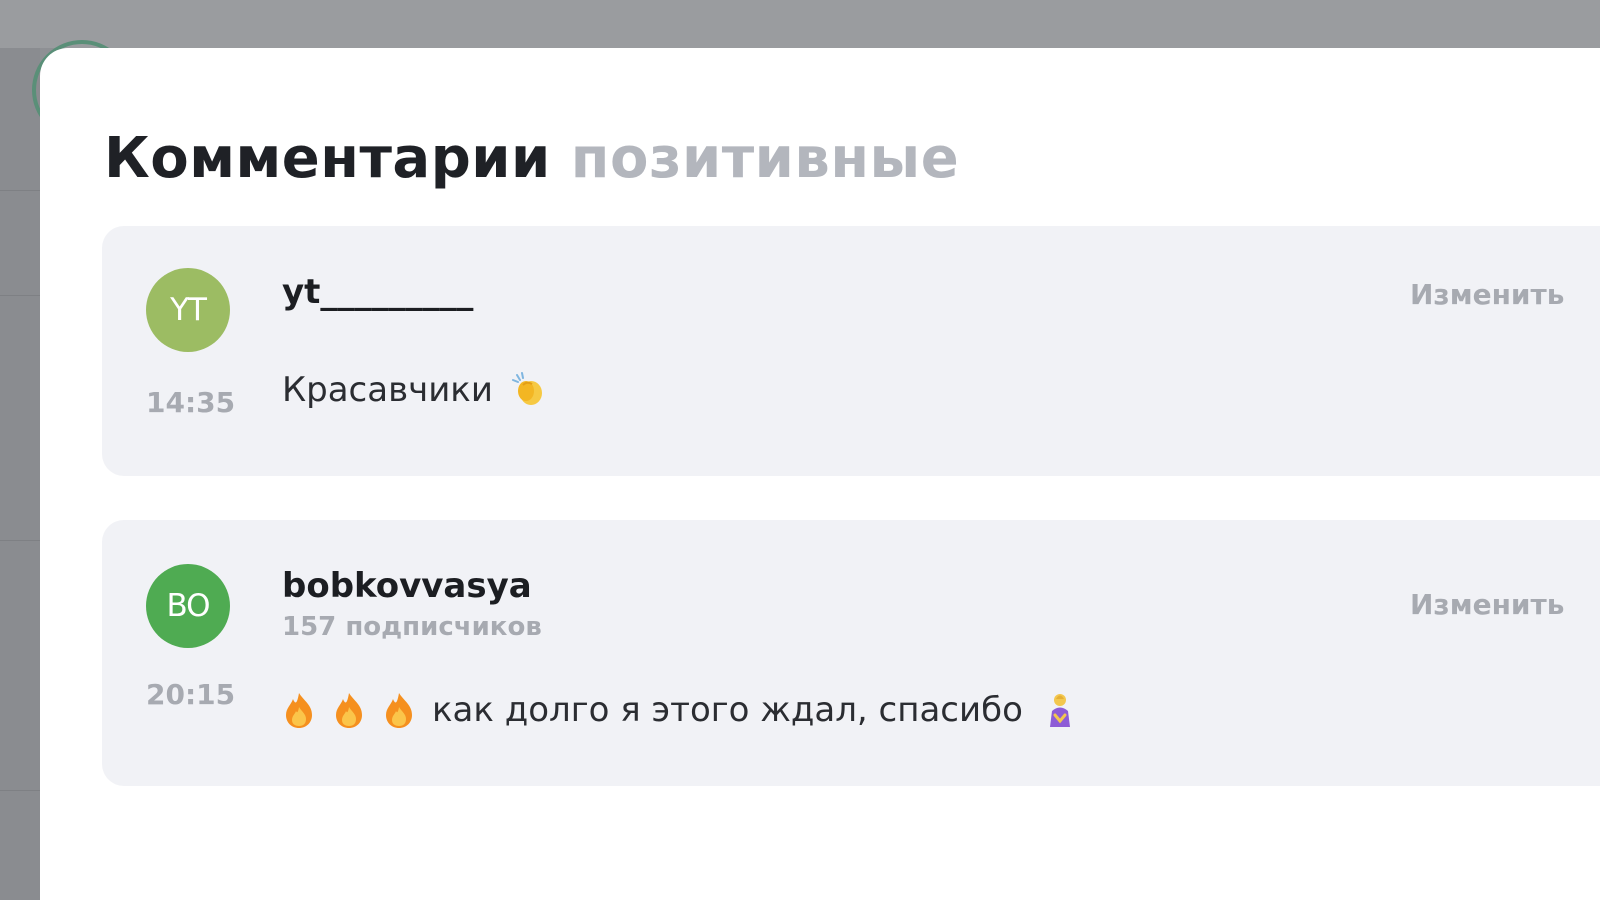  I want to click on subscriber-count: 157 подписчиков, so click(412, 627).